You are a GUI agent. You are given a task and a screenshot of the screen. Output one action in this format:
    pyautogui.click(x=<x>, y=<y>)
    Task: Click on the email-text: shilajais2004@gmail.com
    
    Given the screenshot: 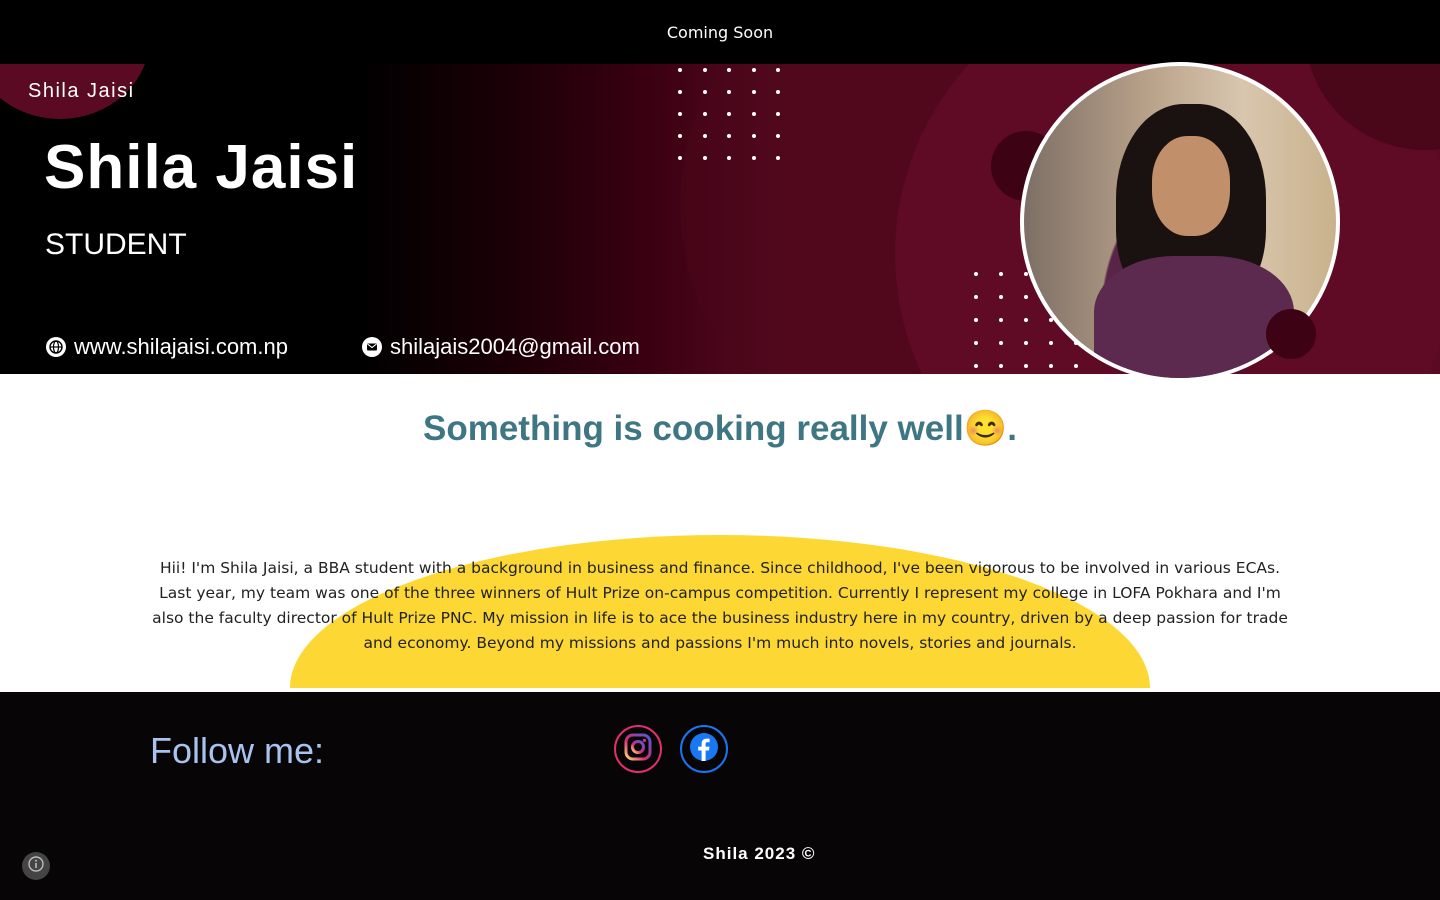 What is the action you would take?
    pyautogui.click(x=515, y=346)
    